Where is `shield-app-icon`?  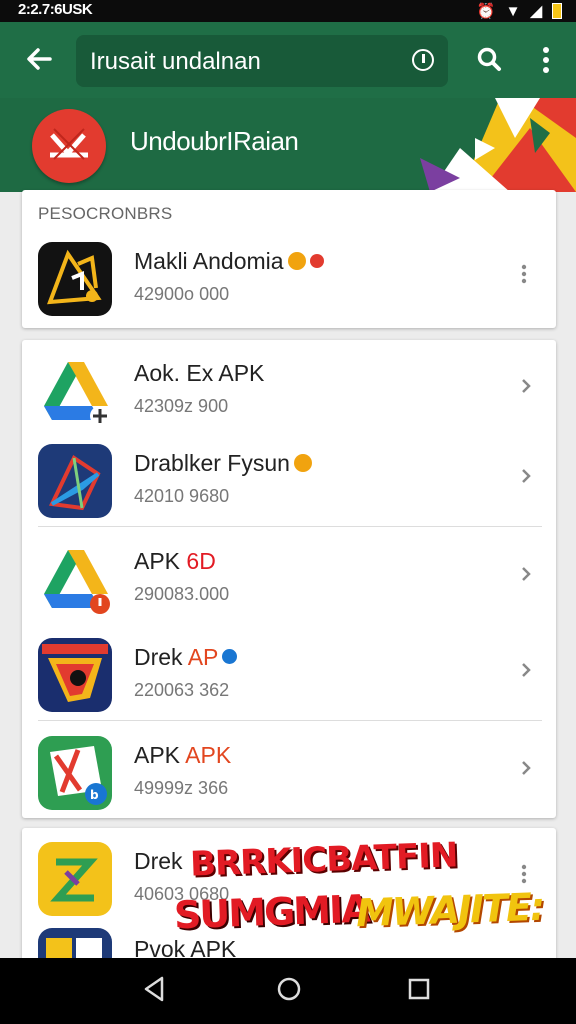
shield-app-icon is located at coordinates (75, 675).